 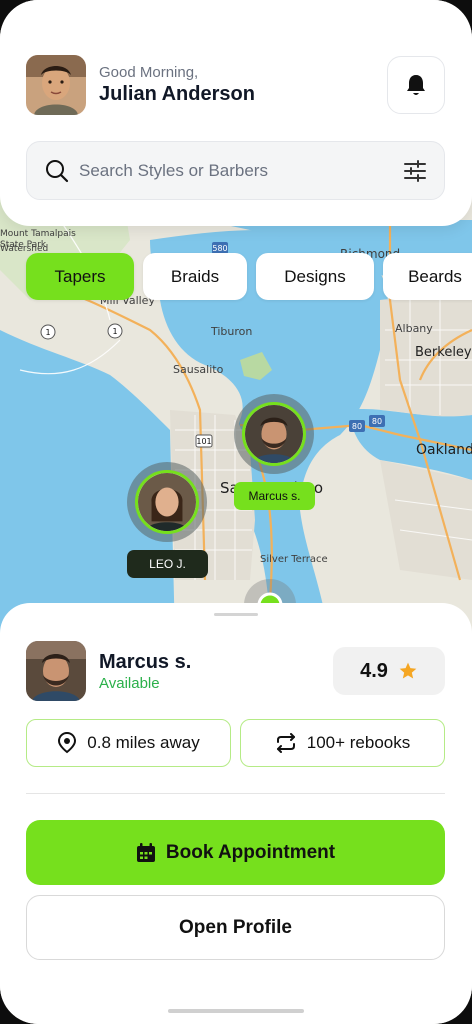 What do you see at coordinates (444, 450) in the screenshot?
I see `map-label-oakland: Oakland` at bounding box center [444, 450].